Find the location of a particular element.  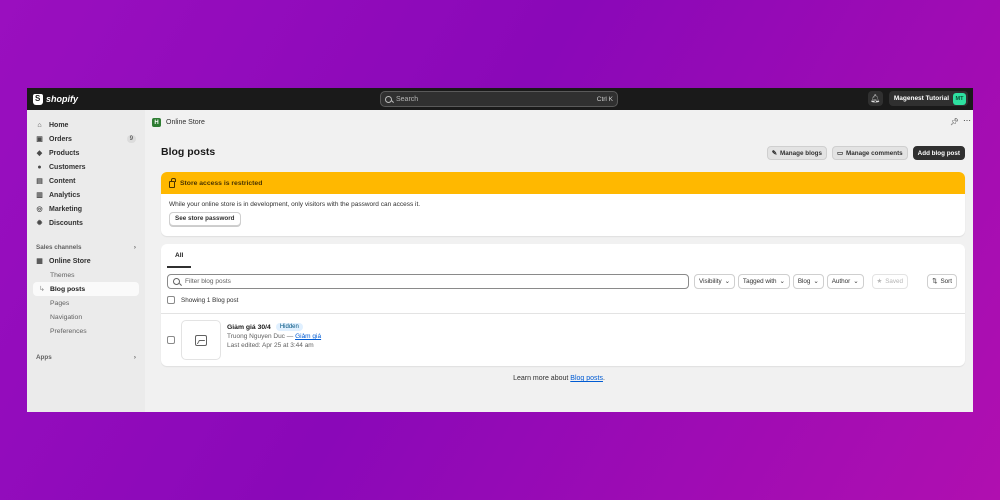

add-blog-post-label: Add blog post is located at coordinates (938, 153).